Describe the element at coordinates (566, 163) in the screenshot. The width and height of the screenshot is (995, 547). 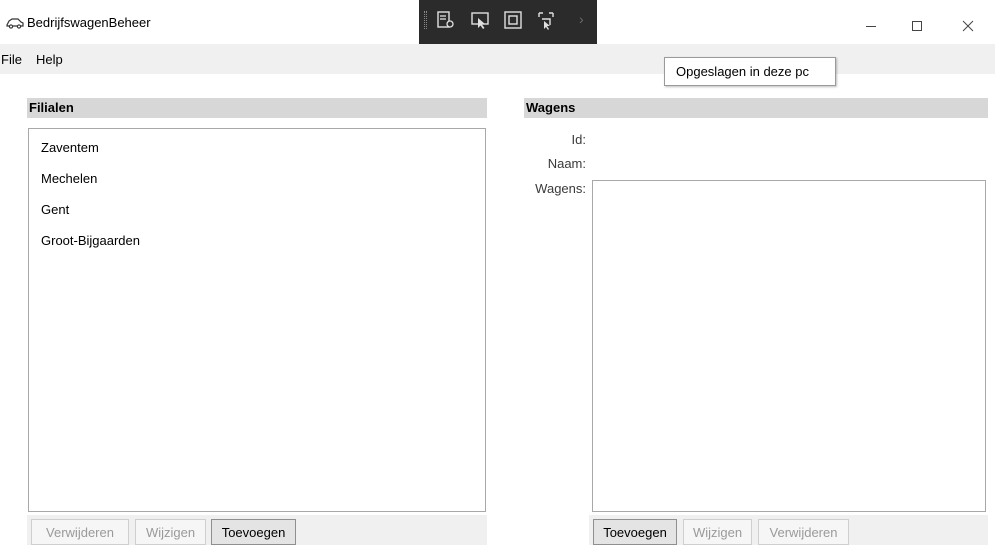
I see `naam-label: Naam:` at that location.